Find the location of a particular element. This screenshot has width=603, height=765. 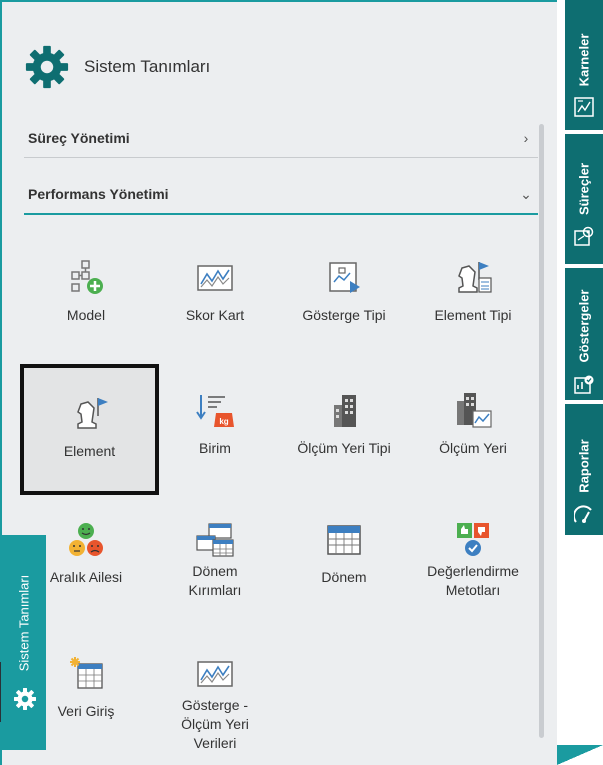

section-label: Performans Yönetimi is located at coordinates (98, 194).